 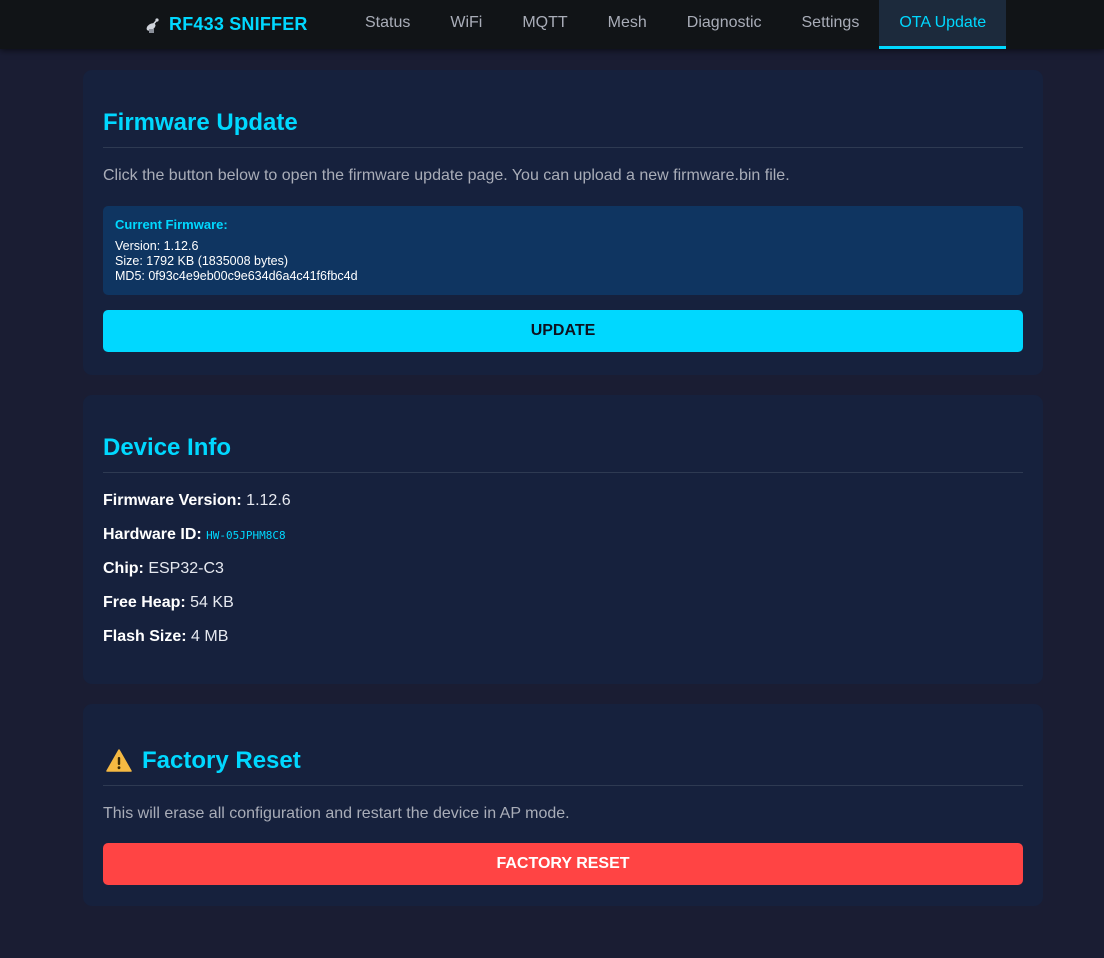 I want to click on firmware-version-value: 1.12.6, so click(x=268, y=500).